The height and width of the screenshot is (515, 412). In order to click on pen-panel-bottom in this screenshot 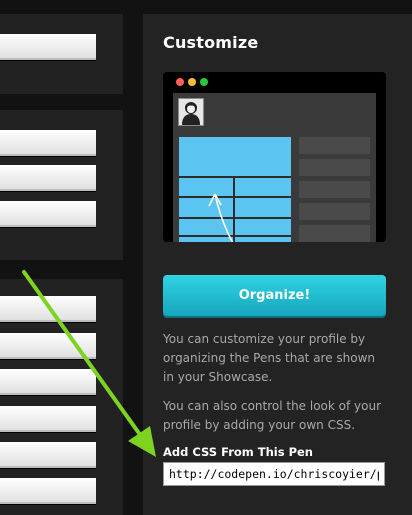, I will do `click(61, 397)`.